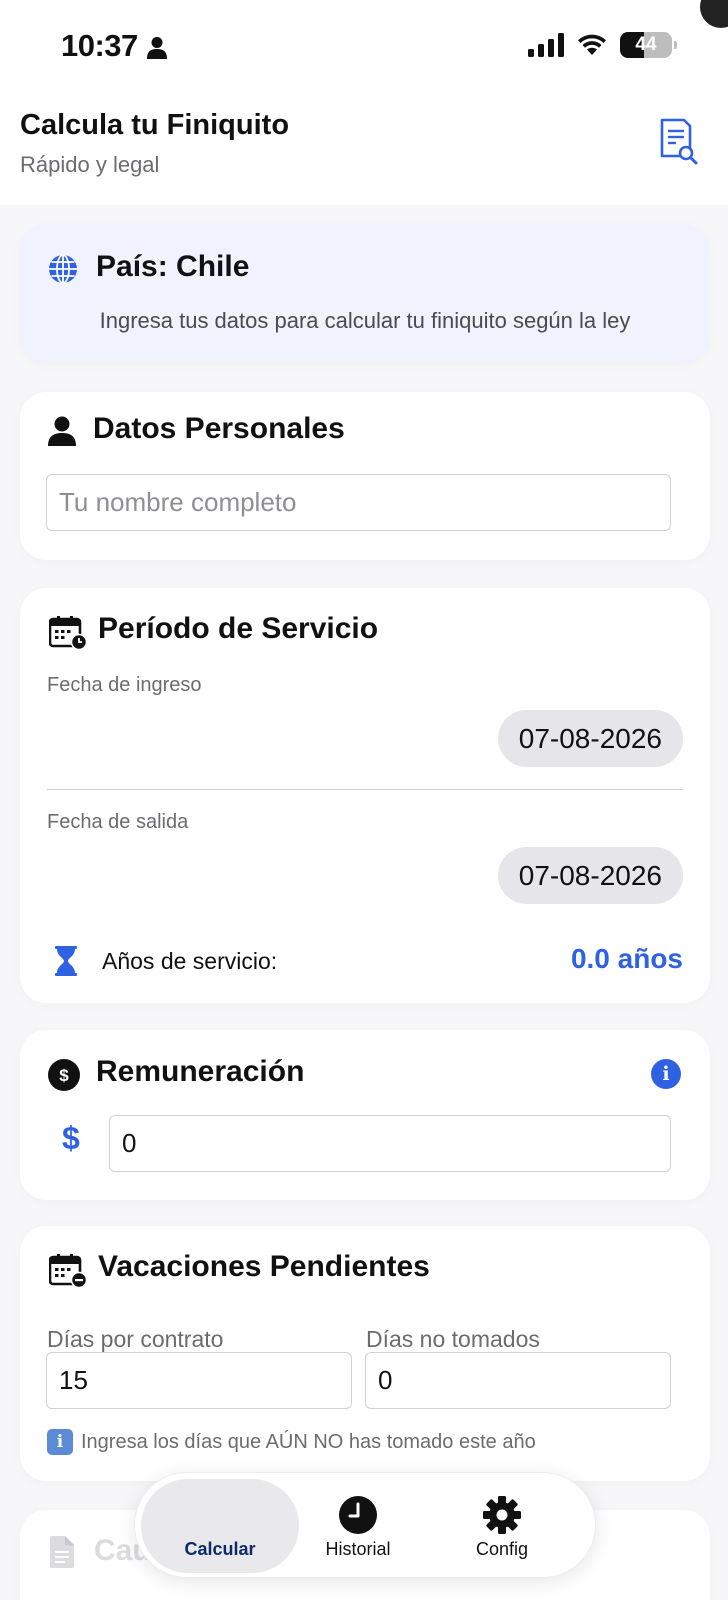 Image resolution: width=728 pixels, height=1600 pixels. Describe the element at coordinates (358, 1549) in the screenshot. I see `tab-label: Historial` at that location.